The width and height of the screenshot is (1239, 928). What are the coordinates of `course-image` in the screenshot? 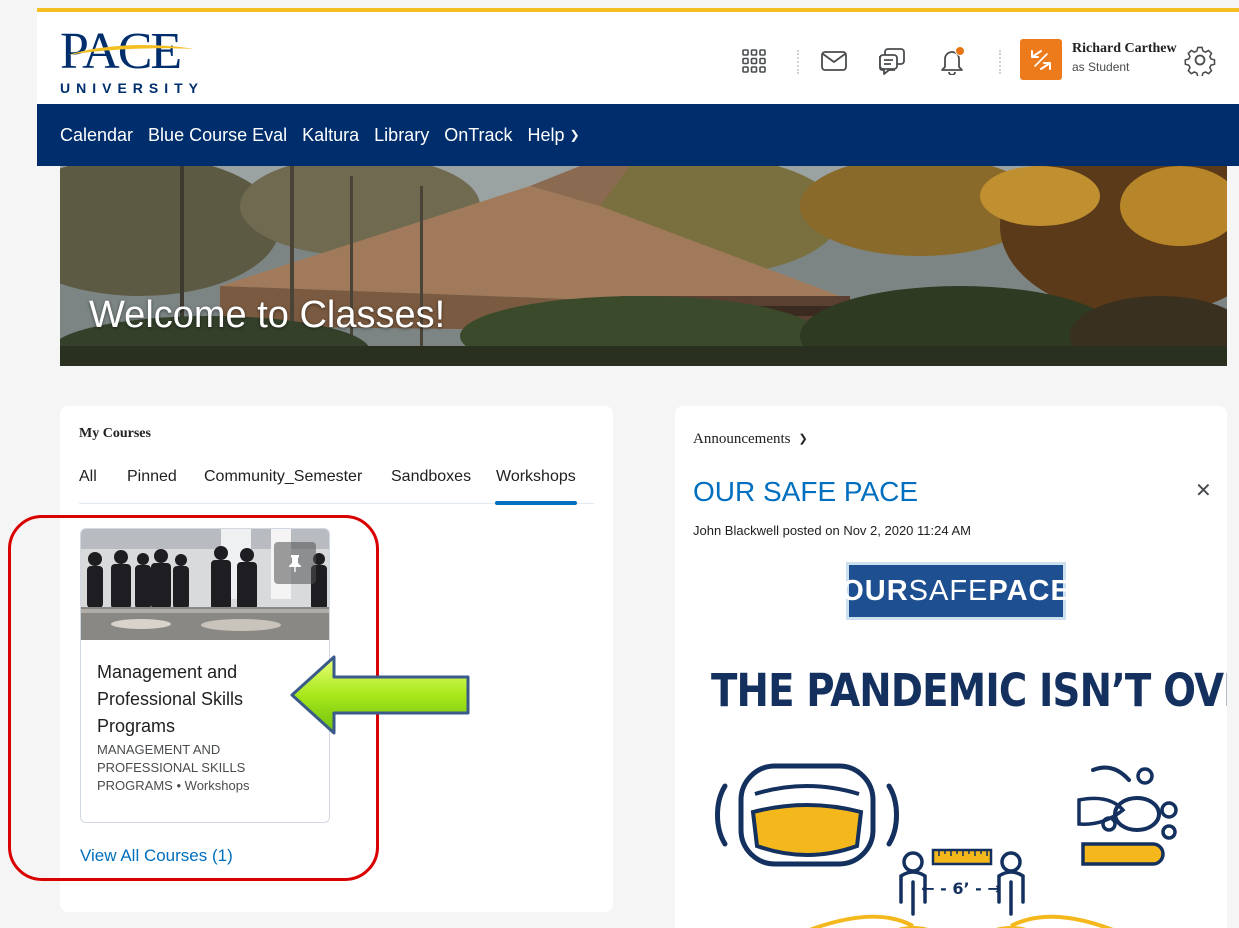 It's located at (205, 584).